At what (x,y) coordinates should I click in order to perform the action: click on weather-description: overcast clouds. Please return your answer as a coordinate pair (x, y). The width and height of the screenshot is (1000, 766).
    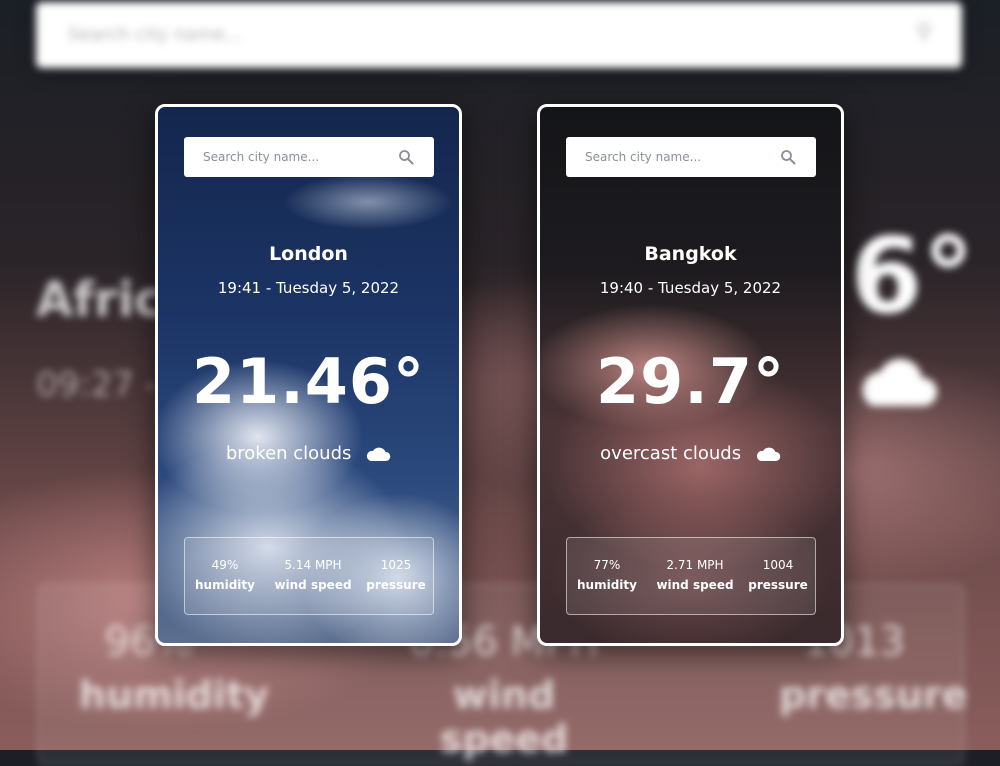
    Looking at the image, I should click on (671, 453).